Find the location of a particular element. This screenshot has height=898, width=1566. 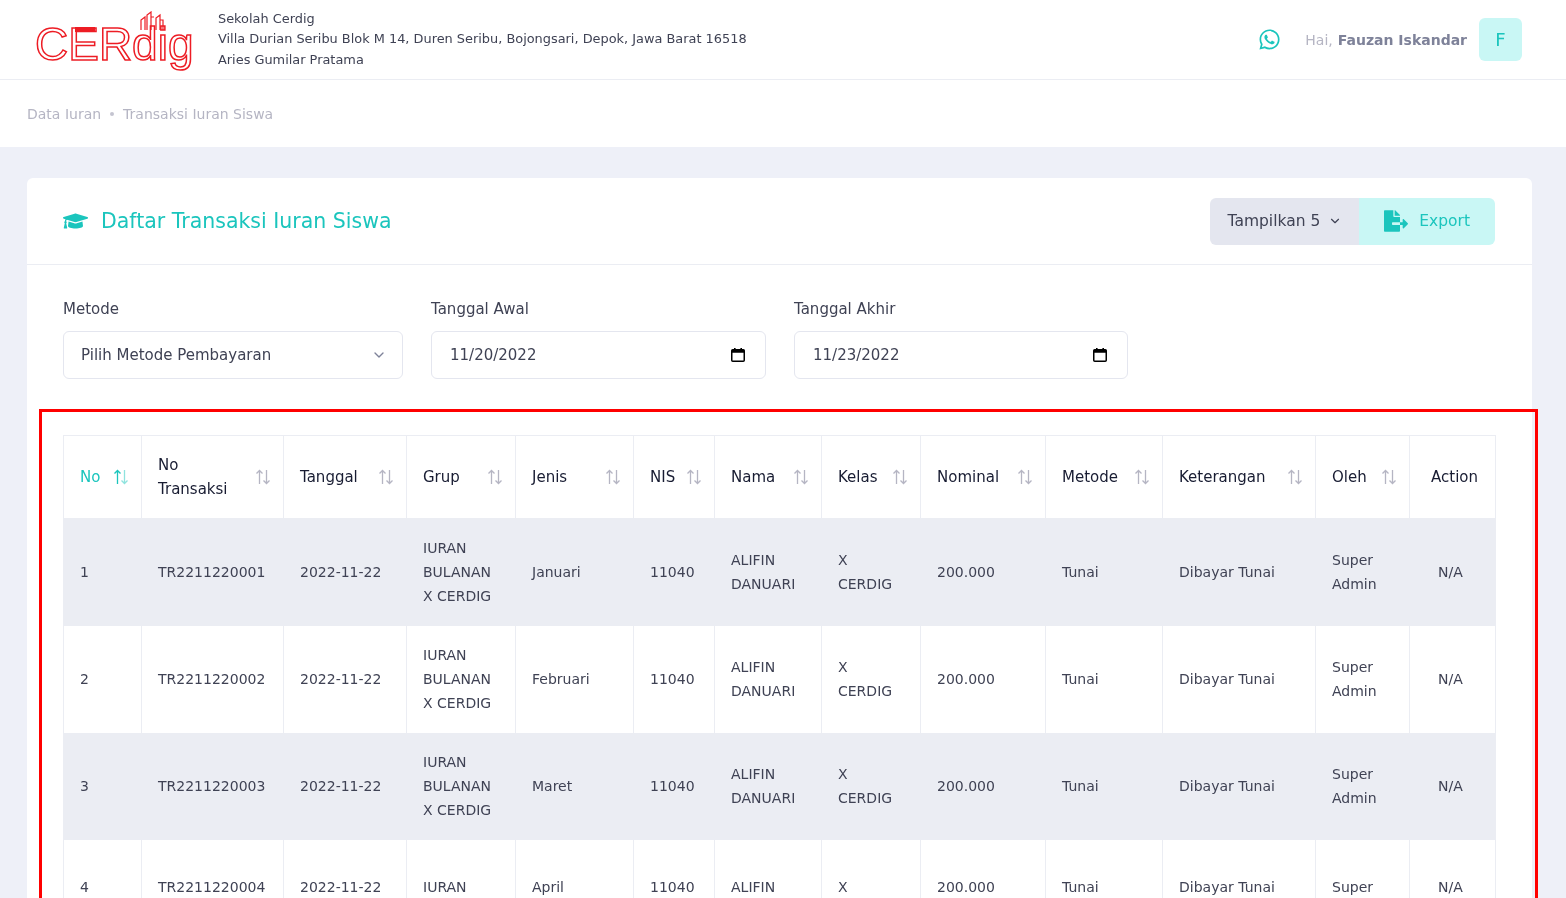

method-select: Pilih Metode Pembayaran is located at coordinates (233, 355).